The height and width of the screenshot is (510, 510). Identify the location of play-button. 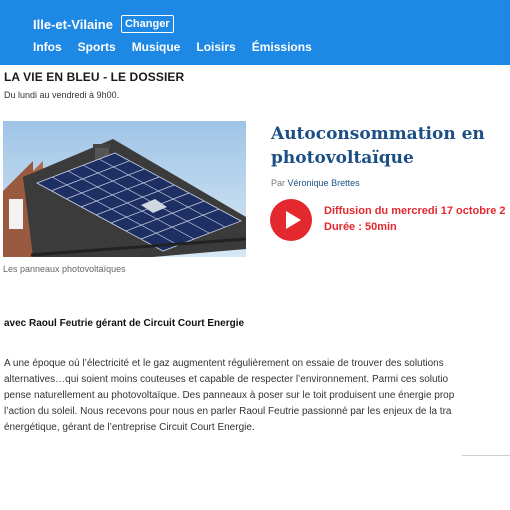
(291, 220).